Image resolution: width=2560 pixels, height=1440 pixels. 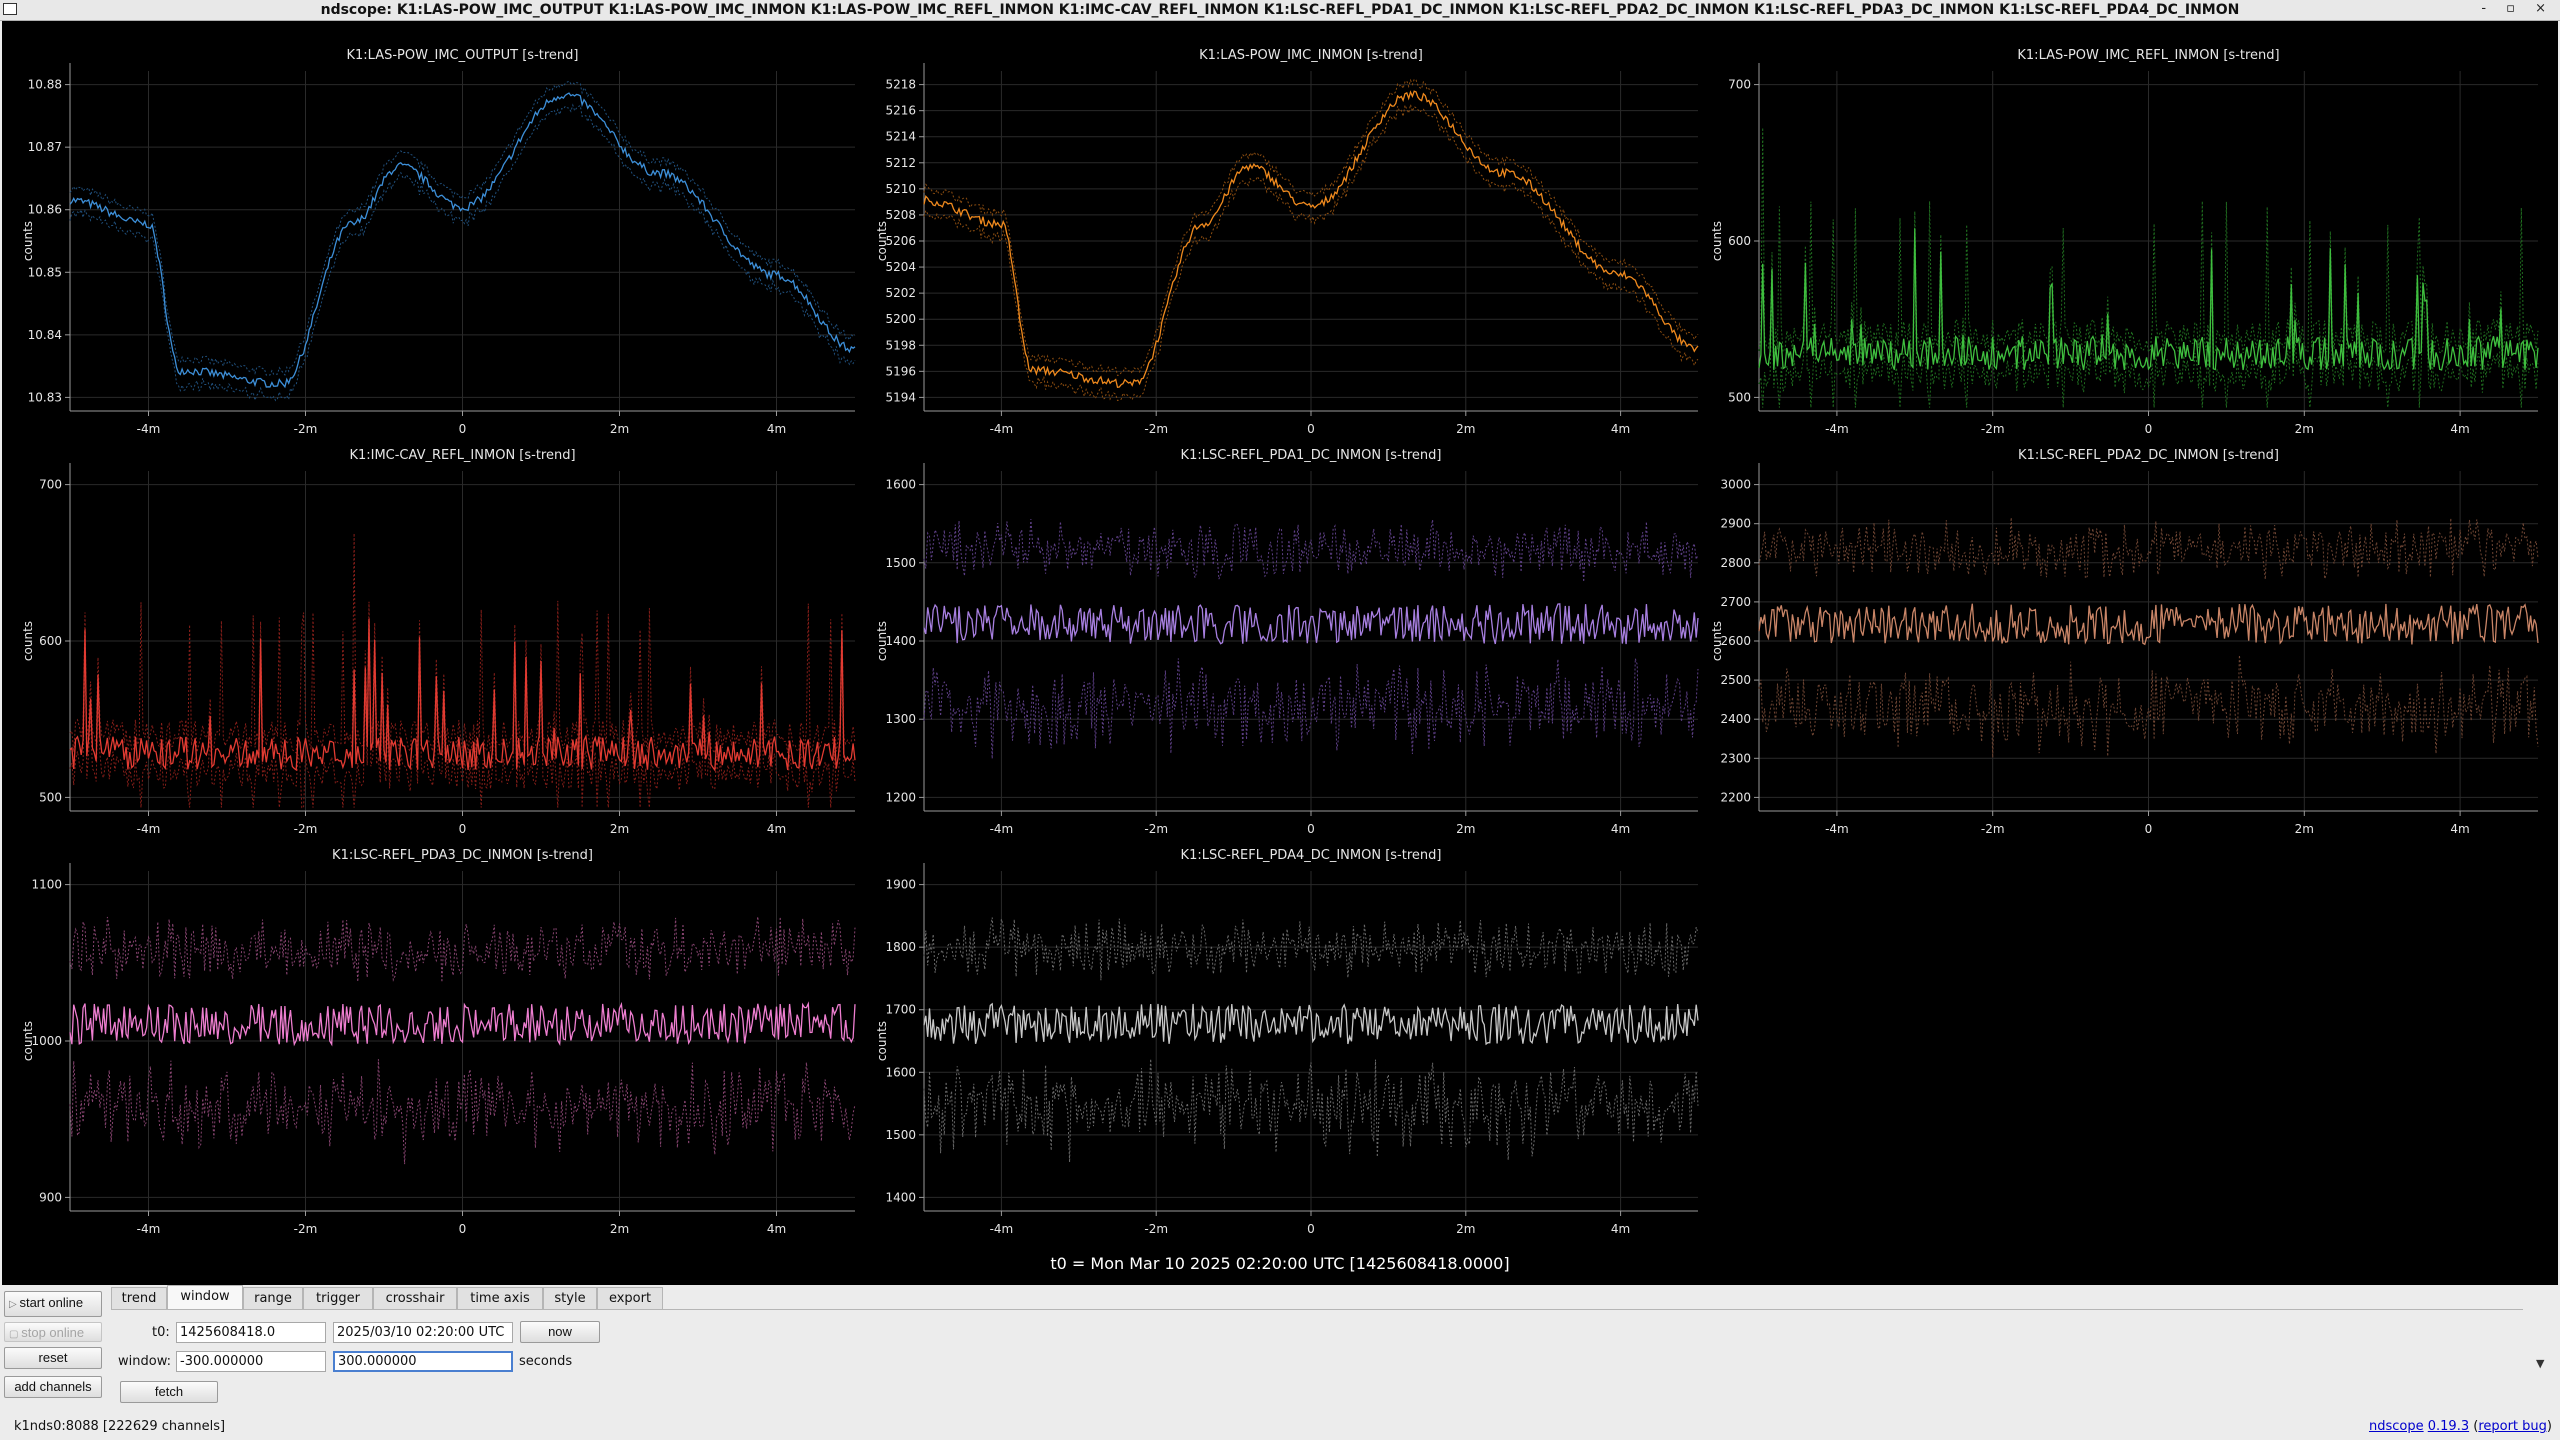 What do you see at coordinates (15, 1334) in the screenshot?
I see `stop-icon: ▢` at bounding box center [15, 1334].